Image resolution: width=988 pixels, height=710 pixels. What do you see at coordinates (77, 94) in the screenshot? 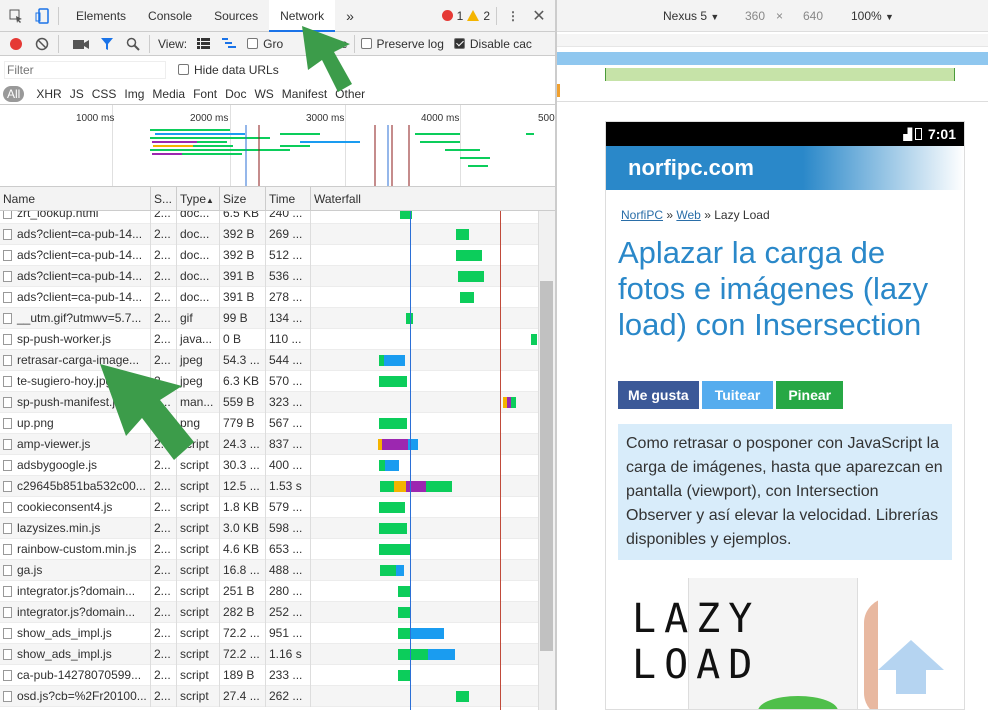
I see `type-filter-js: JS` at bounding box center [77, 94].